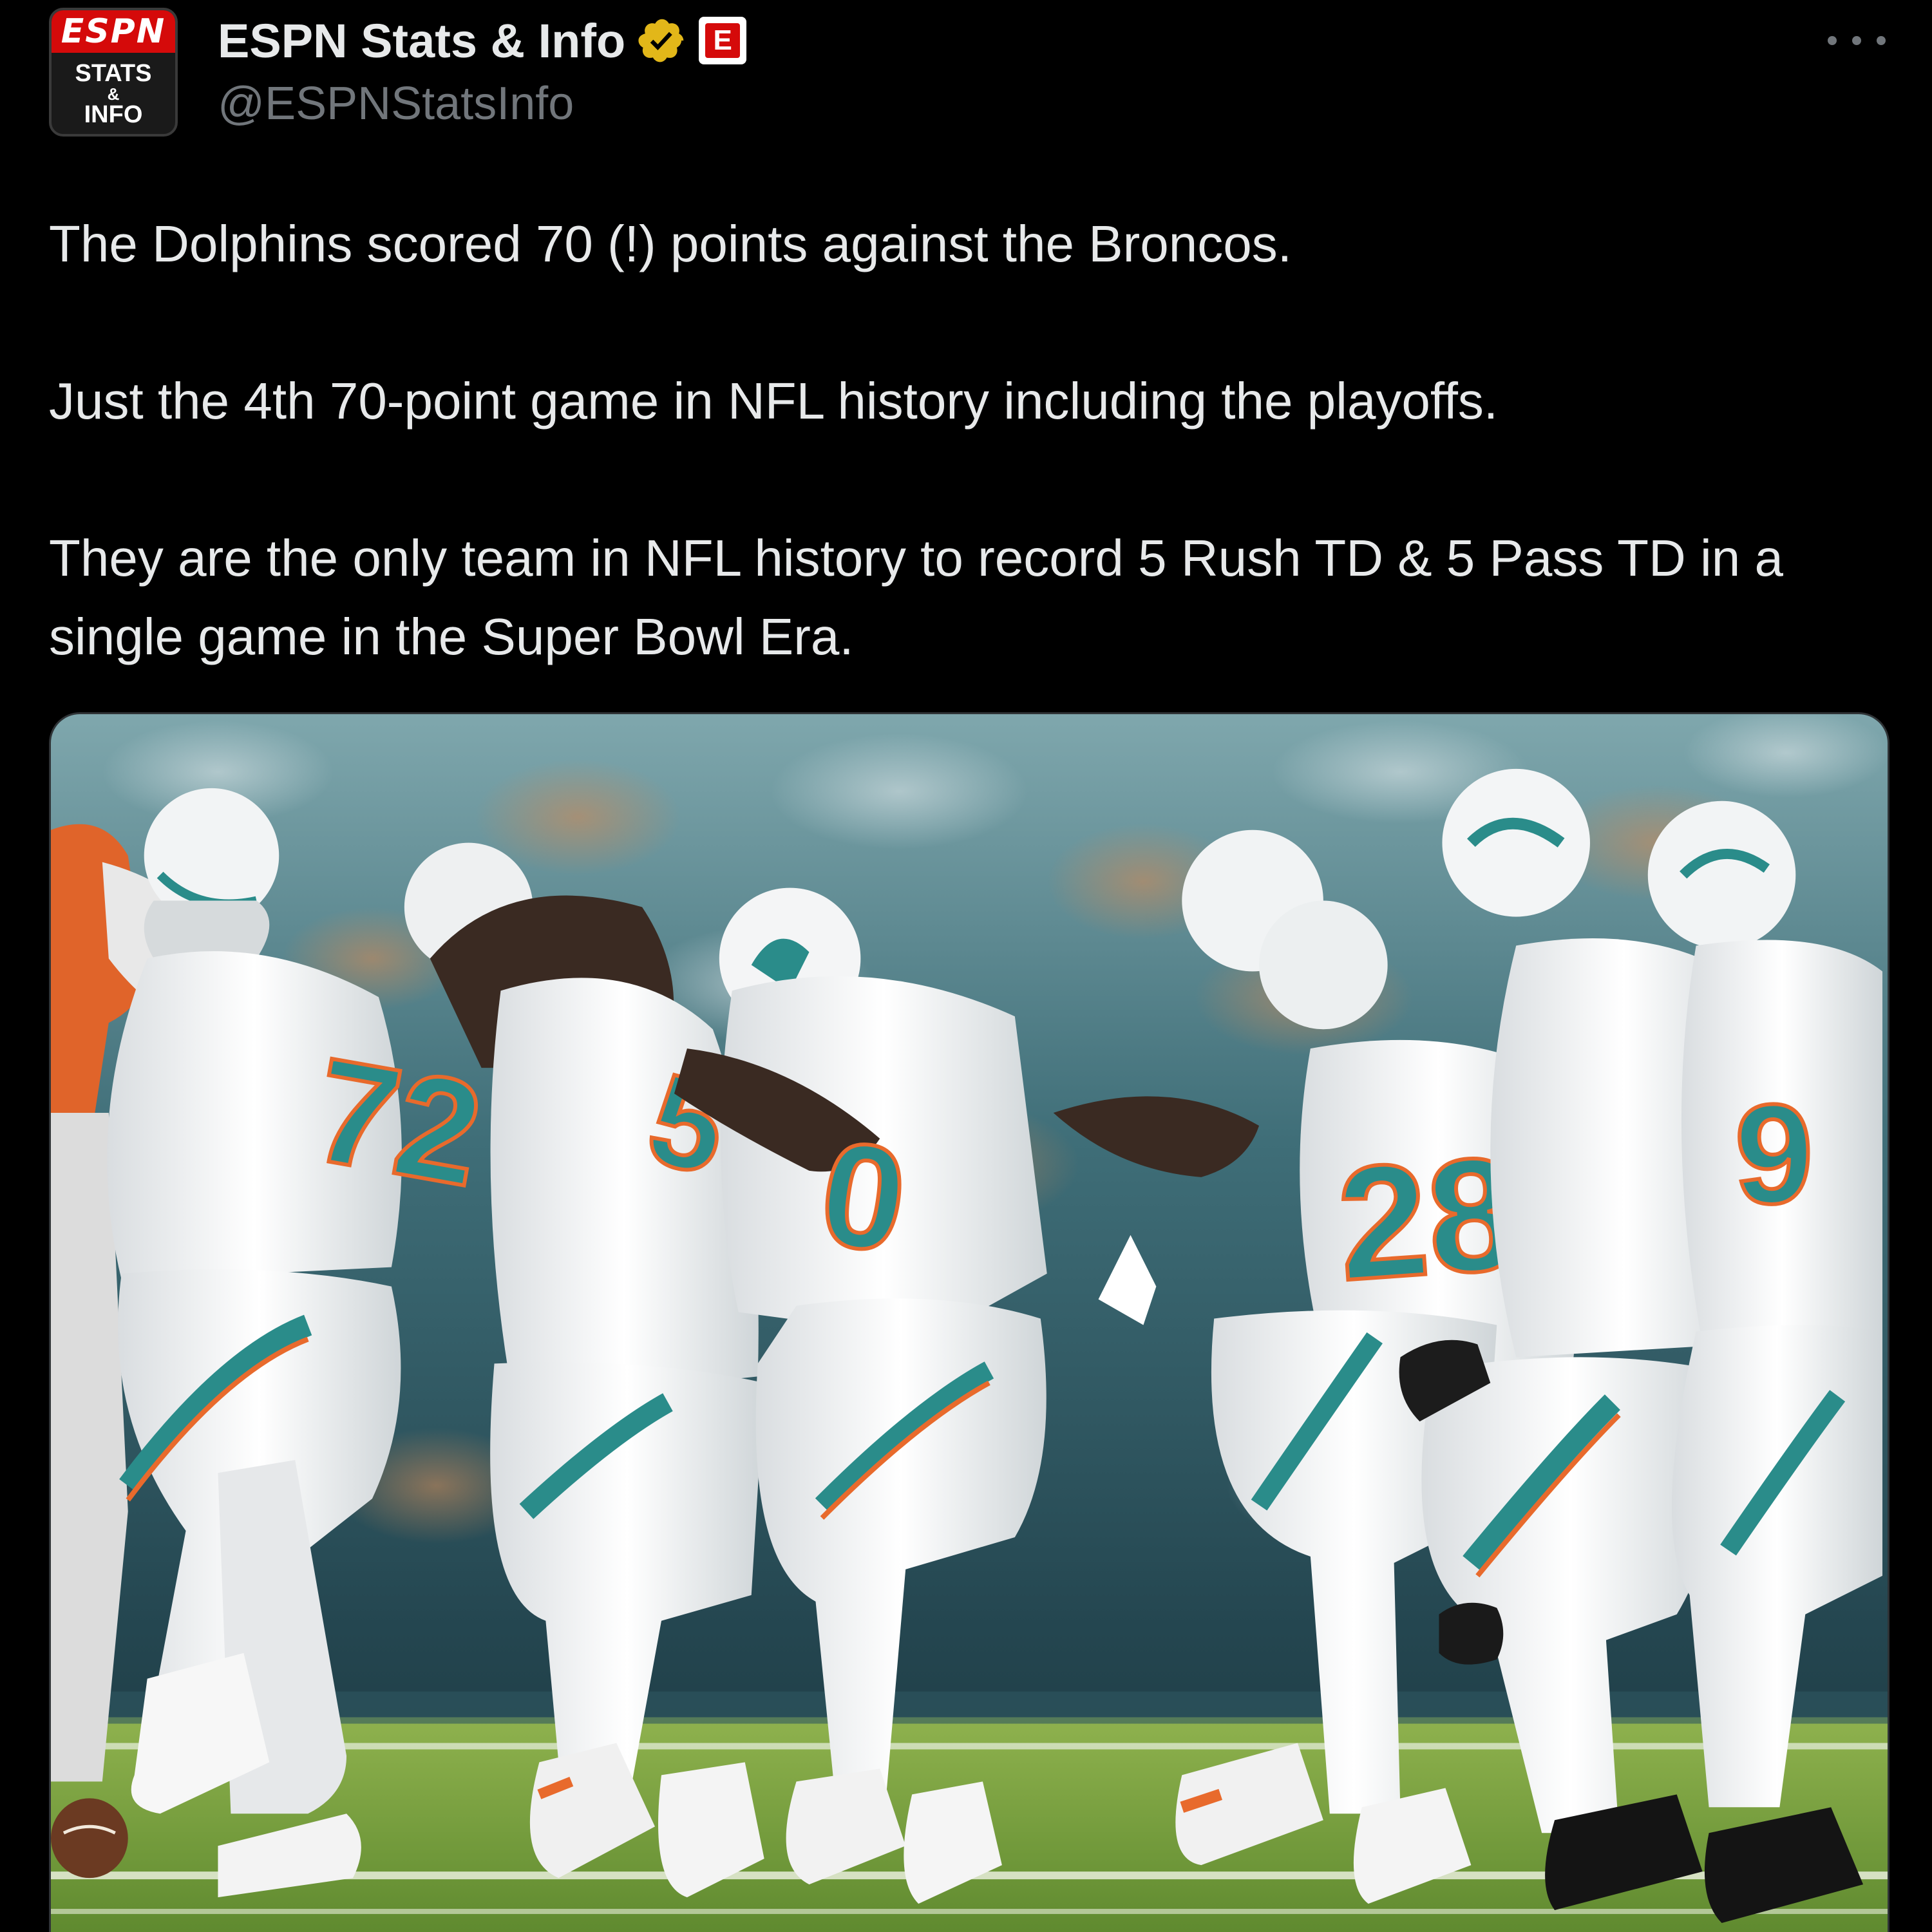 This screenshot has height=1932, width=1932. What do you see at coordinates (396, 104) in the screenshot?
I see `author-handle: @ESPNStatsInfo` at bounding box center [396, 104].